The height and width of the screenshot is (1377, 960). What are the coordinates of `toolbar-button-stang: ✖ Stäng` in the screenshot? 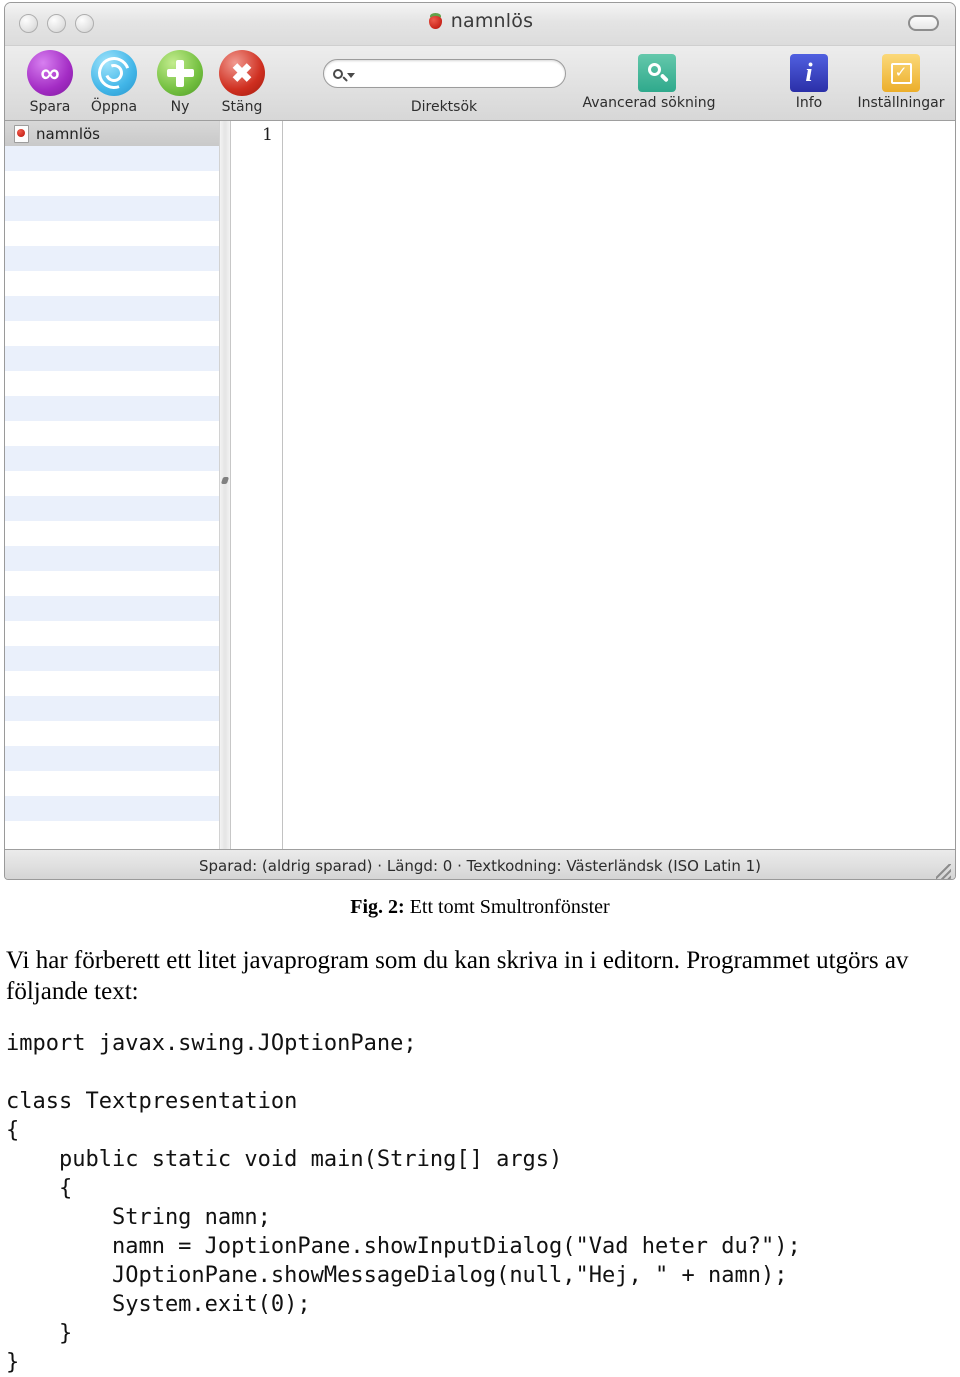 It's located at (242, 82).